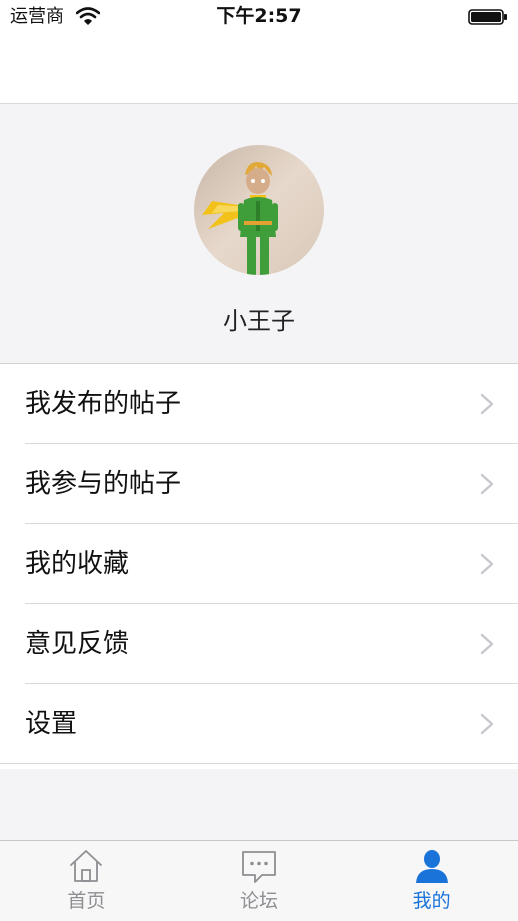 The image size is (518, 921). Describe the element at coordinates (259, 321) in the screenshot. I see `username: 小王子` at that location.